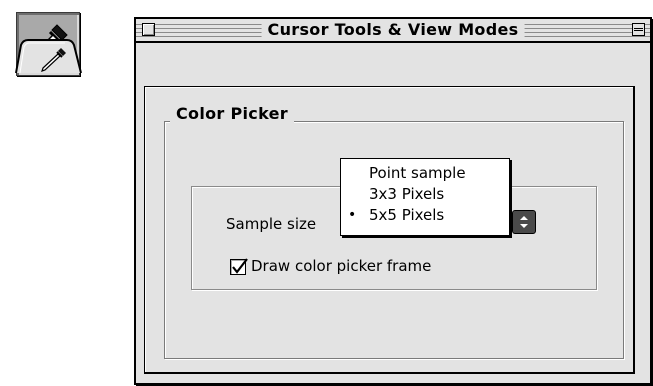  I want to click on menu-item-3x3-pixels: 3x3 Pixels, so click(425, 194).